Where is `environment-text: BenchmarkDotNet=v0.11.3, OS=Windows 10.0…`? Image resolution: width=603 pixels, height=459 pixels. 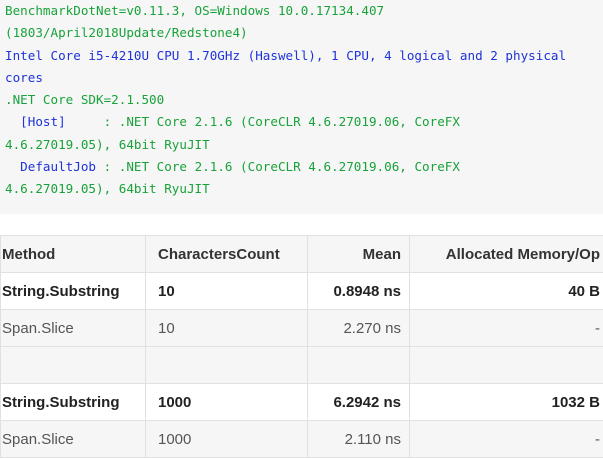
environment-text: BenchmarkDotNet=v0.11.3, OS=Windows 10.0… is located at coordinates (195, 10).